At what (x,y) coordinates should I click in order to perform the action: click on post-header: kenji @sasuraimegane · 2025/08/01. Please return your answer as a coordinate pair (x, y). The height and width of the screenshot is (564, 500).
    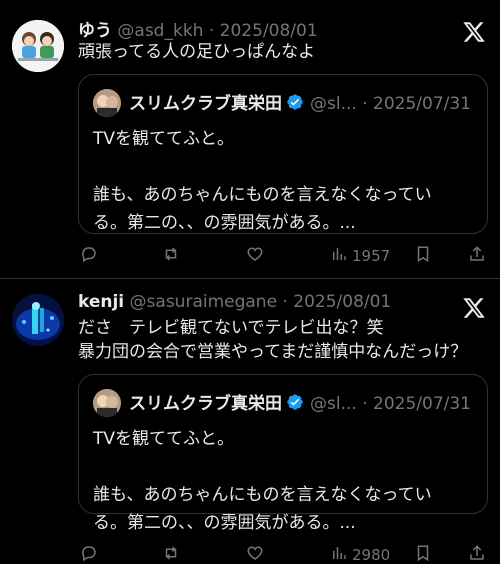
    Looking at the image, I should click on (234, 302).